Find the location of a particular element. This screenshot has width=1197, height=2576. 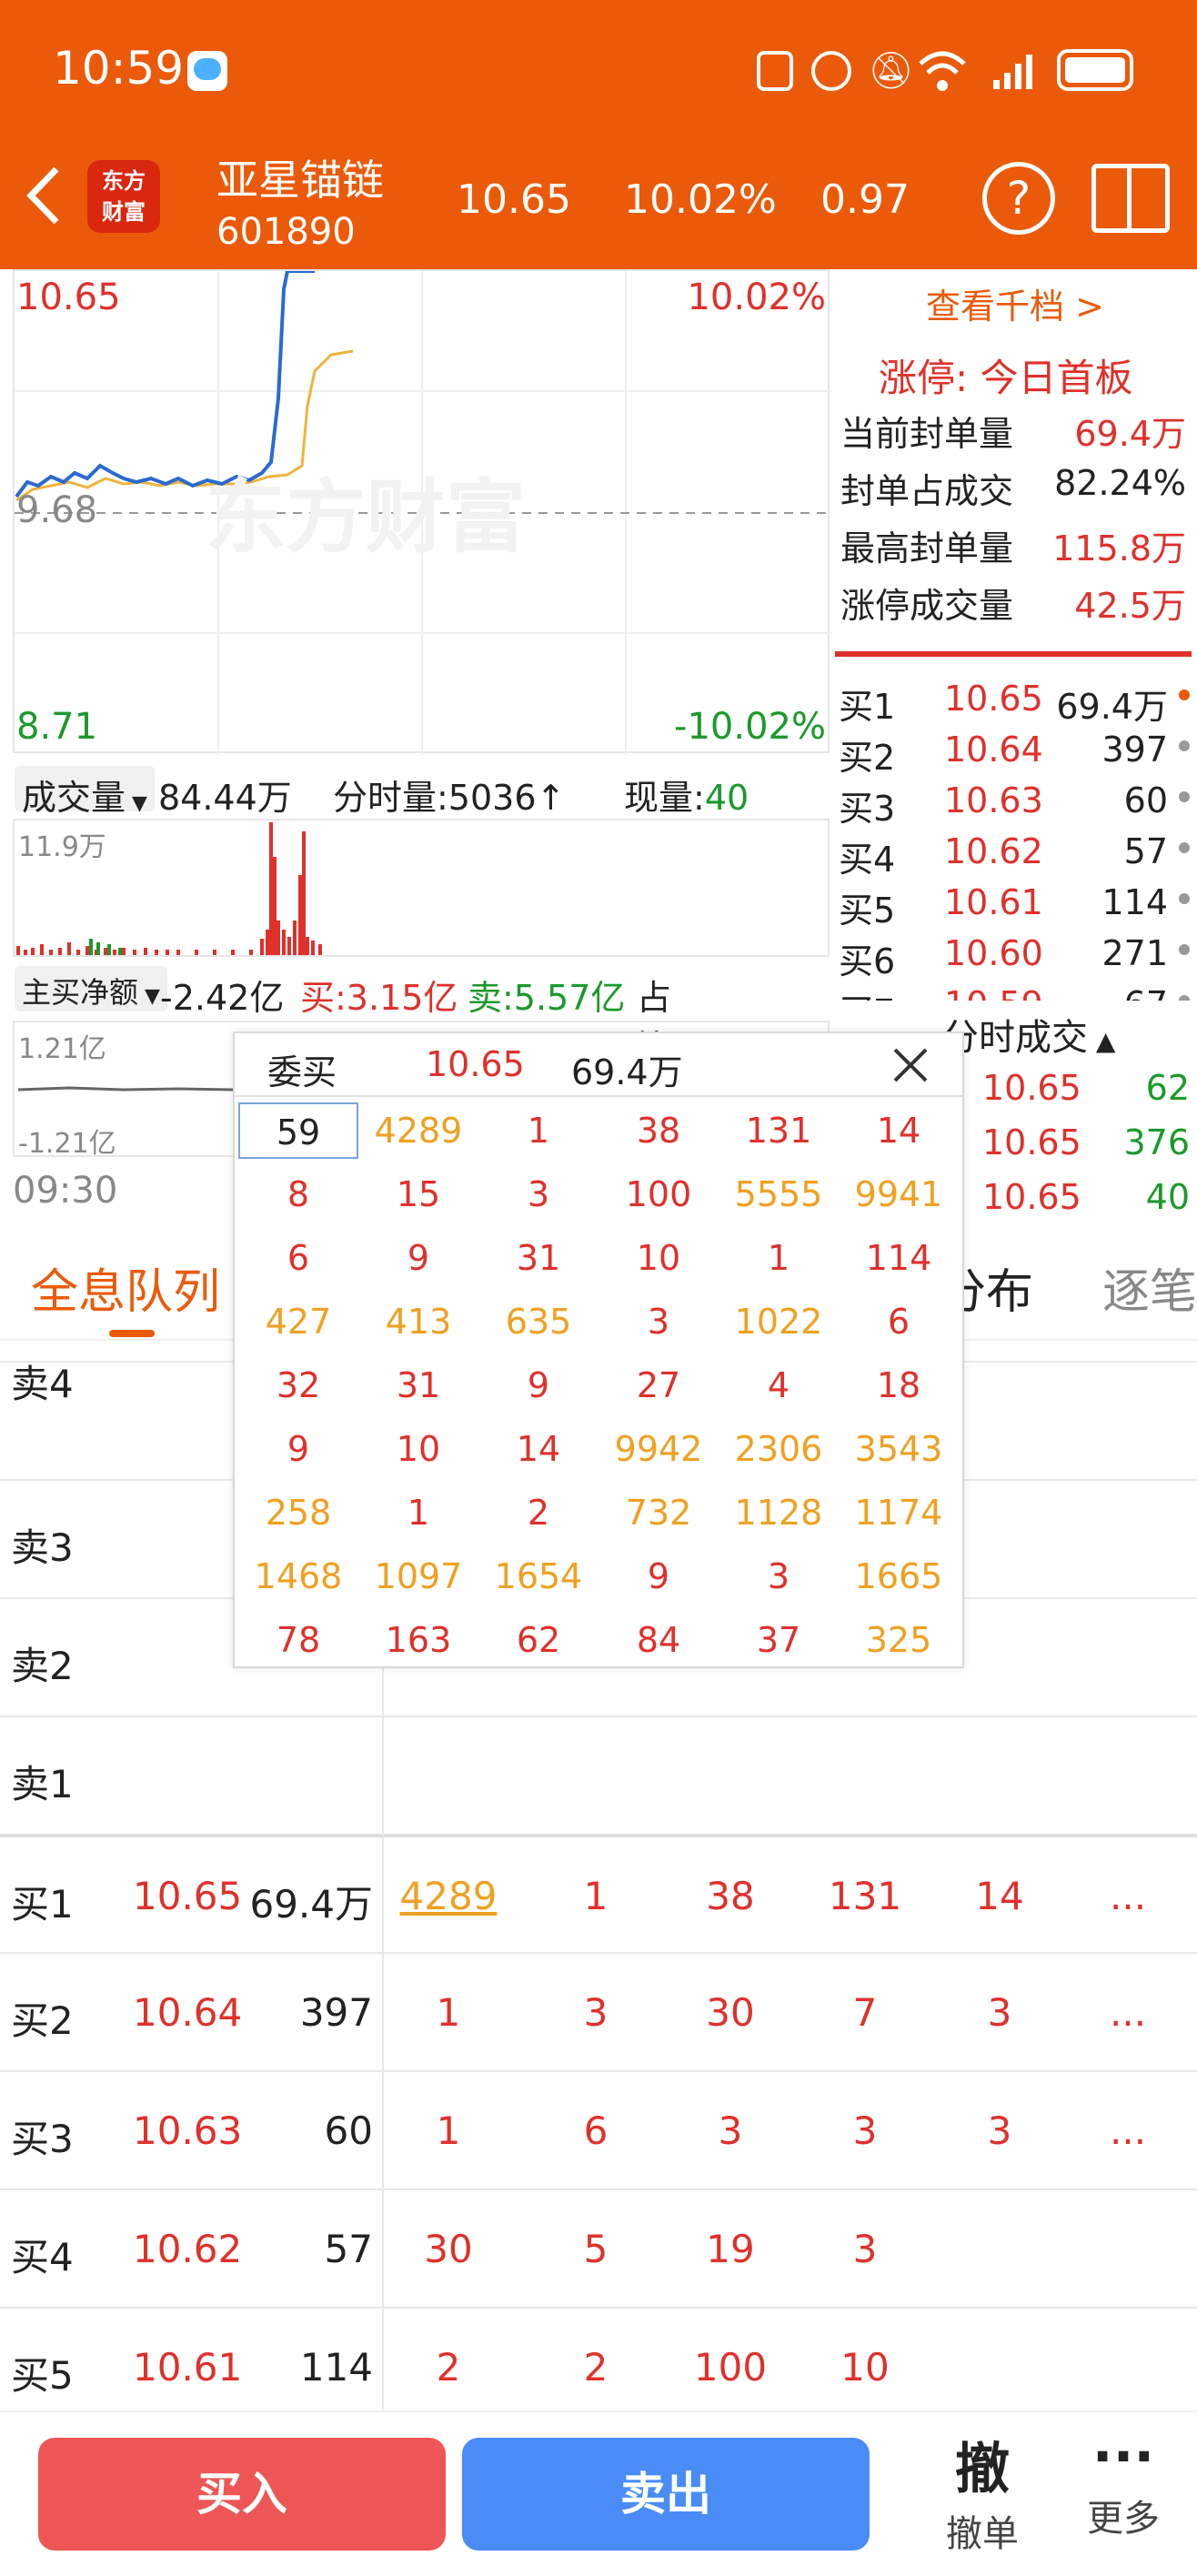

popup-order-cell: 3543 is located at coordinates (899, 1449).